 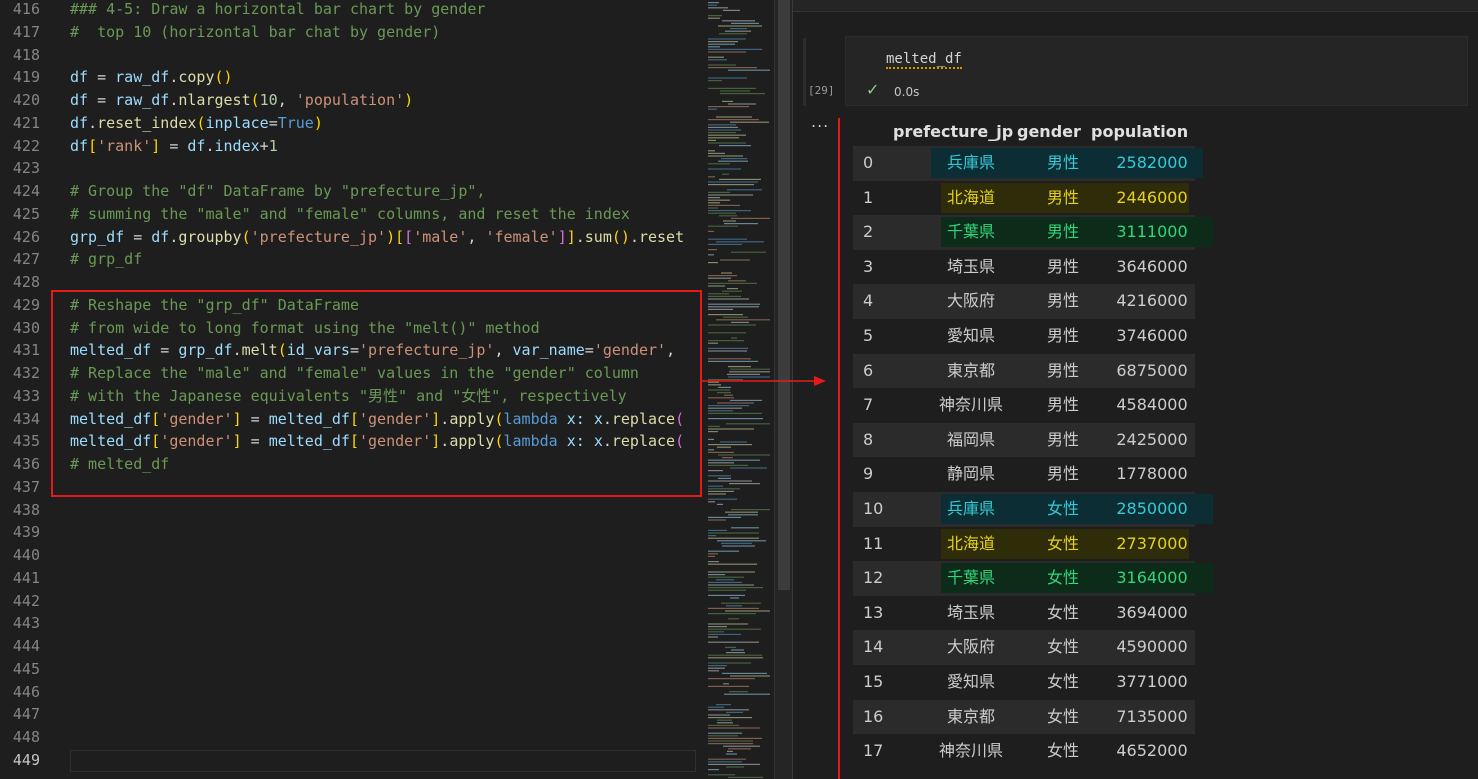 What do you see at coordinates (348, 601) in the screenshot?
I see `code-line: 442` at bounding box center [348, 601].